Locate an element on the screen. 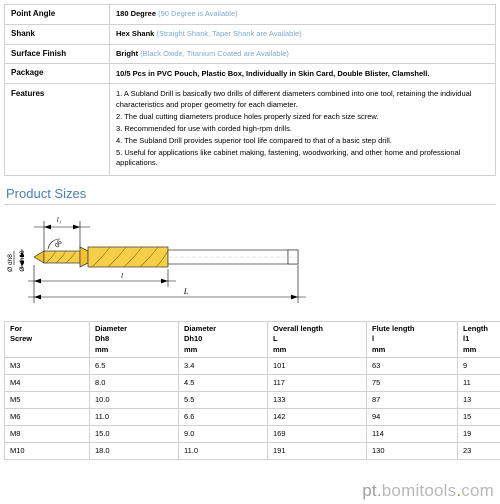 This screenshot has height=504, width=500. spec-label-surface-finish: Surface Finish is located at coordinates (57, 54).